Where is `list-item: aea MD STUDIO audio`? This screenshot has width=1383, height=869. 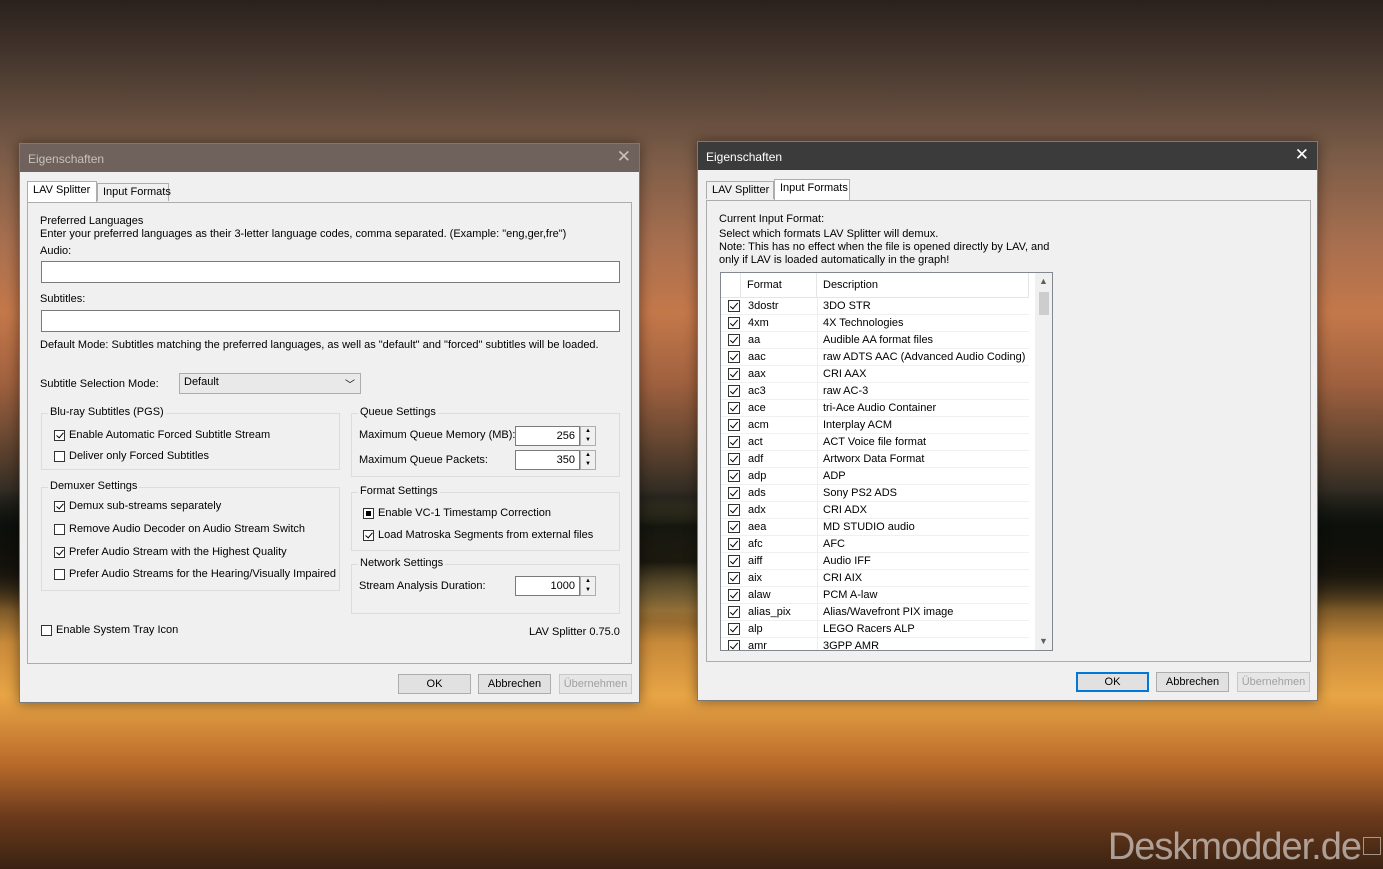 list-item: aea MD STUDIO audio is located at coordinates (875, 527).